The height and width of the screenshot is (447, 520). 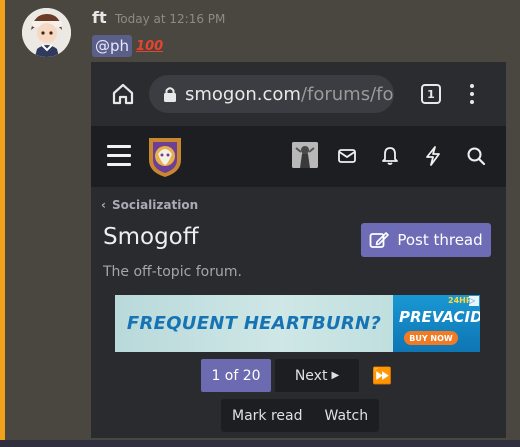 I want to click on message-username: ft, so click(x=99, y=17).